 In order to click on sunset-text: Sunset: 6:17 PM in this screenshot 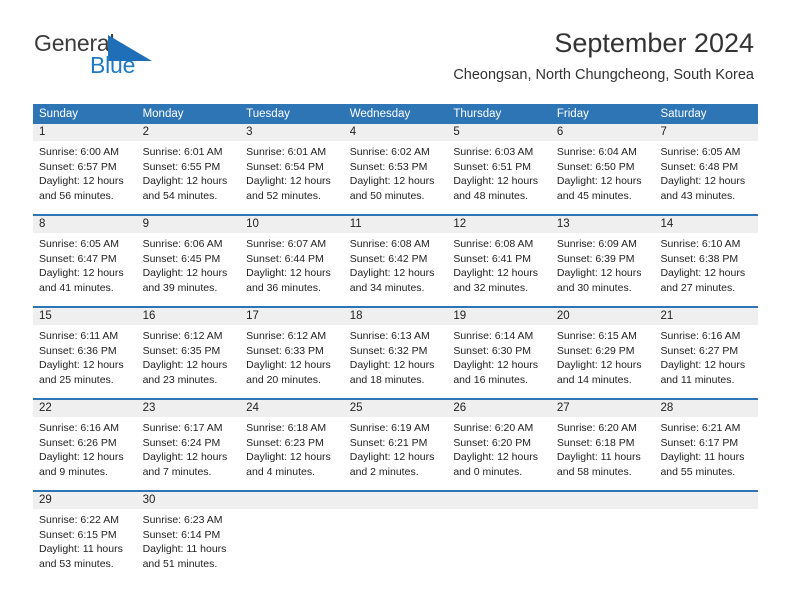, I will do `click(699, 442)`.